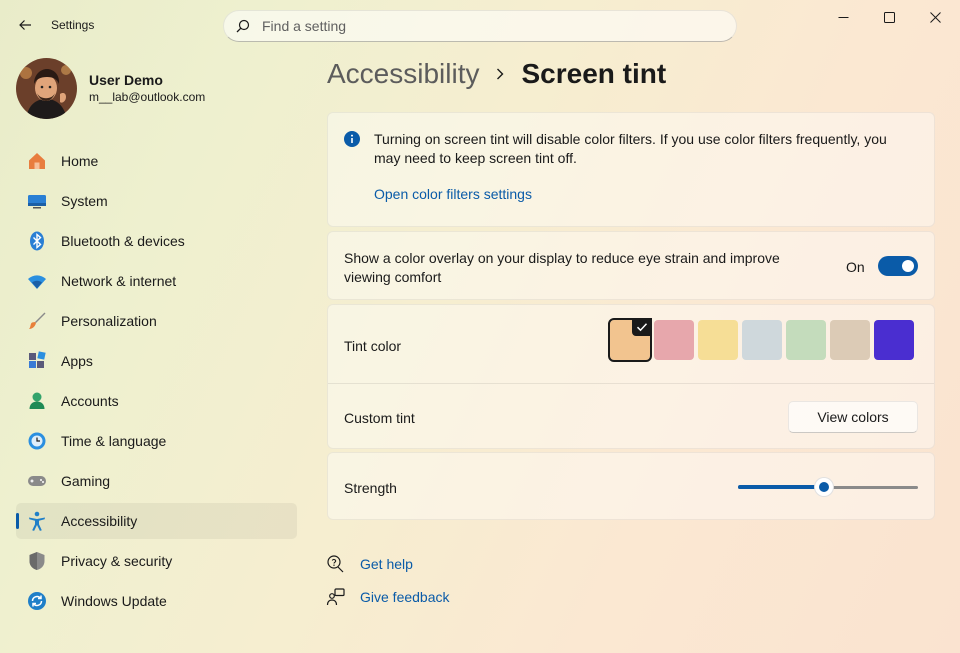  I want to click on slider-thumb, so click(824, 487).